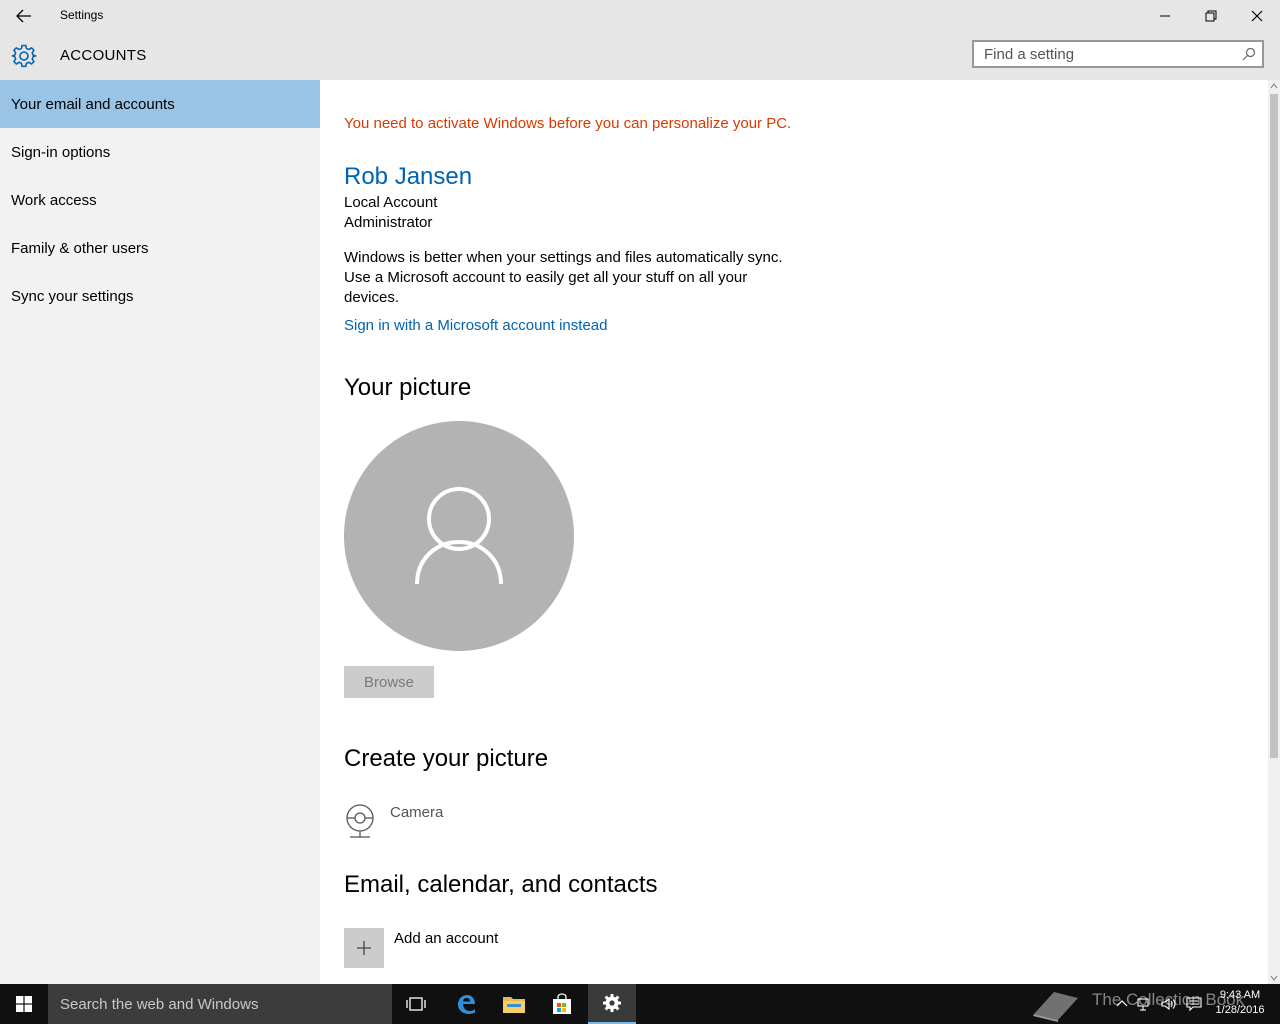  What do you see at coordinates (220, 1004) in the screenshot?
I see `taskbar-search: Search the web and Windows` at bounding box center [220, 1004].